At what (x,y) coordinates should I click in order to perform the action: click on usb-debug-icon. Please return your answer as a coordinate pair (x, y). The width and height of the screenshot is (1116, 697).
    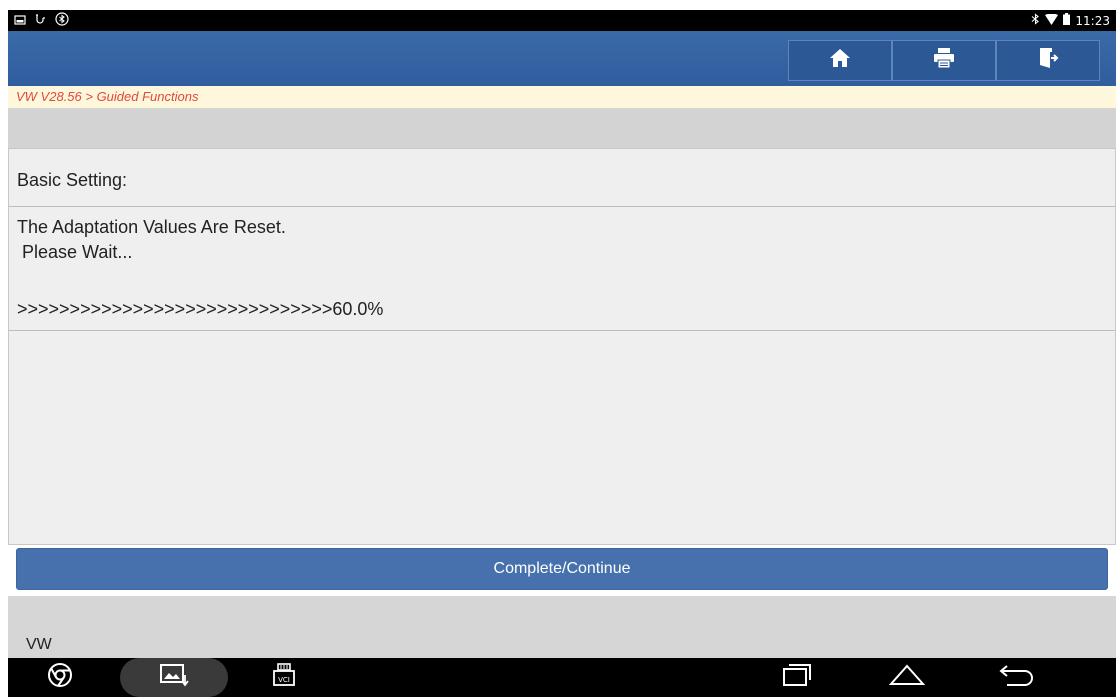
    Looking at the image, I should click on (40, 22).